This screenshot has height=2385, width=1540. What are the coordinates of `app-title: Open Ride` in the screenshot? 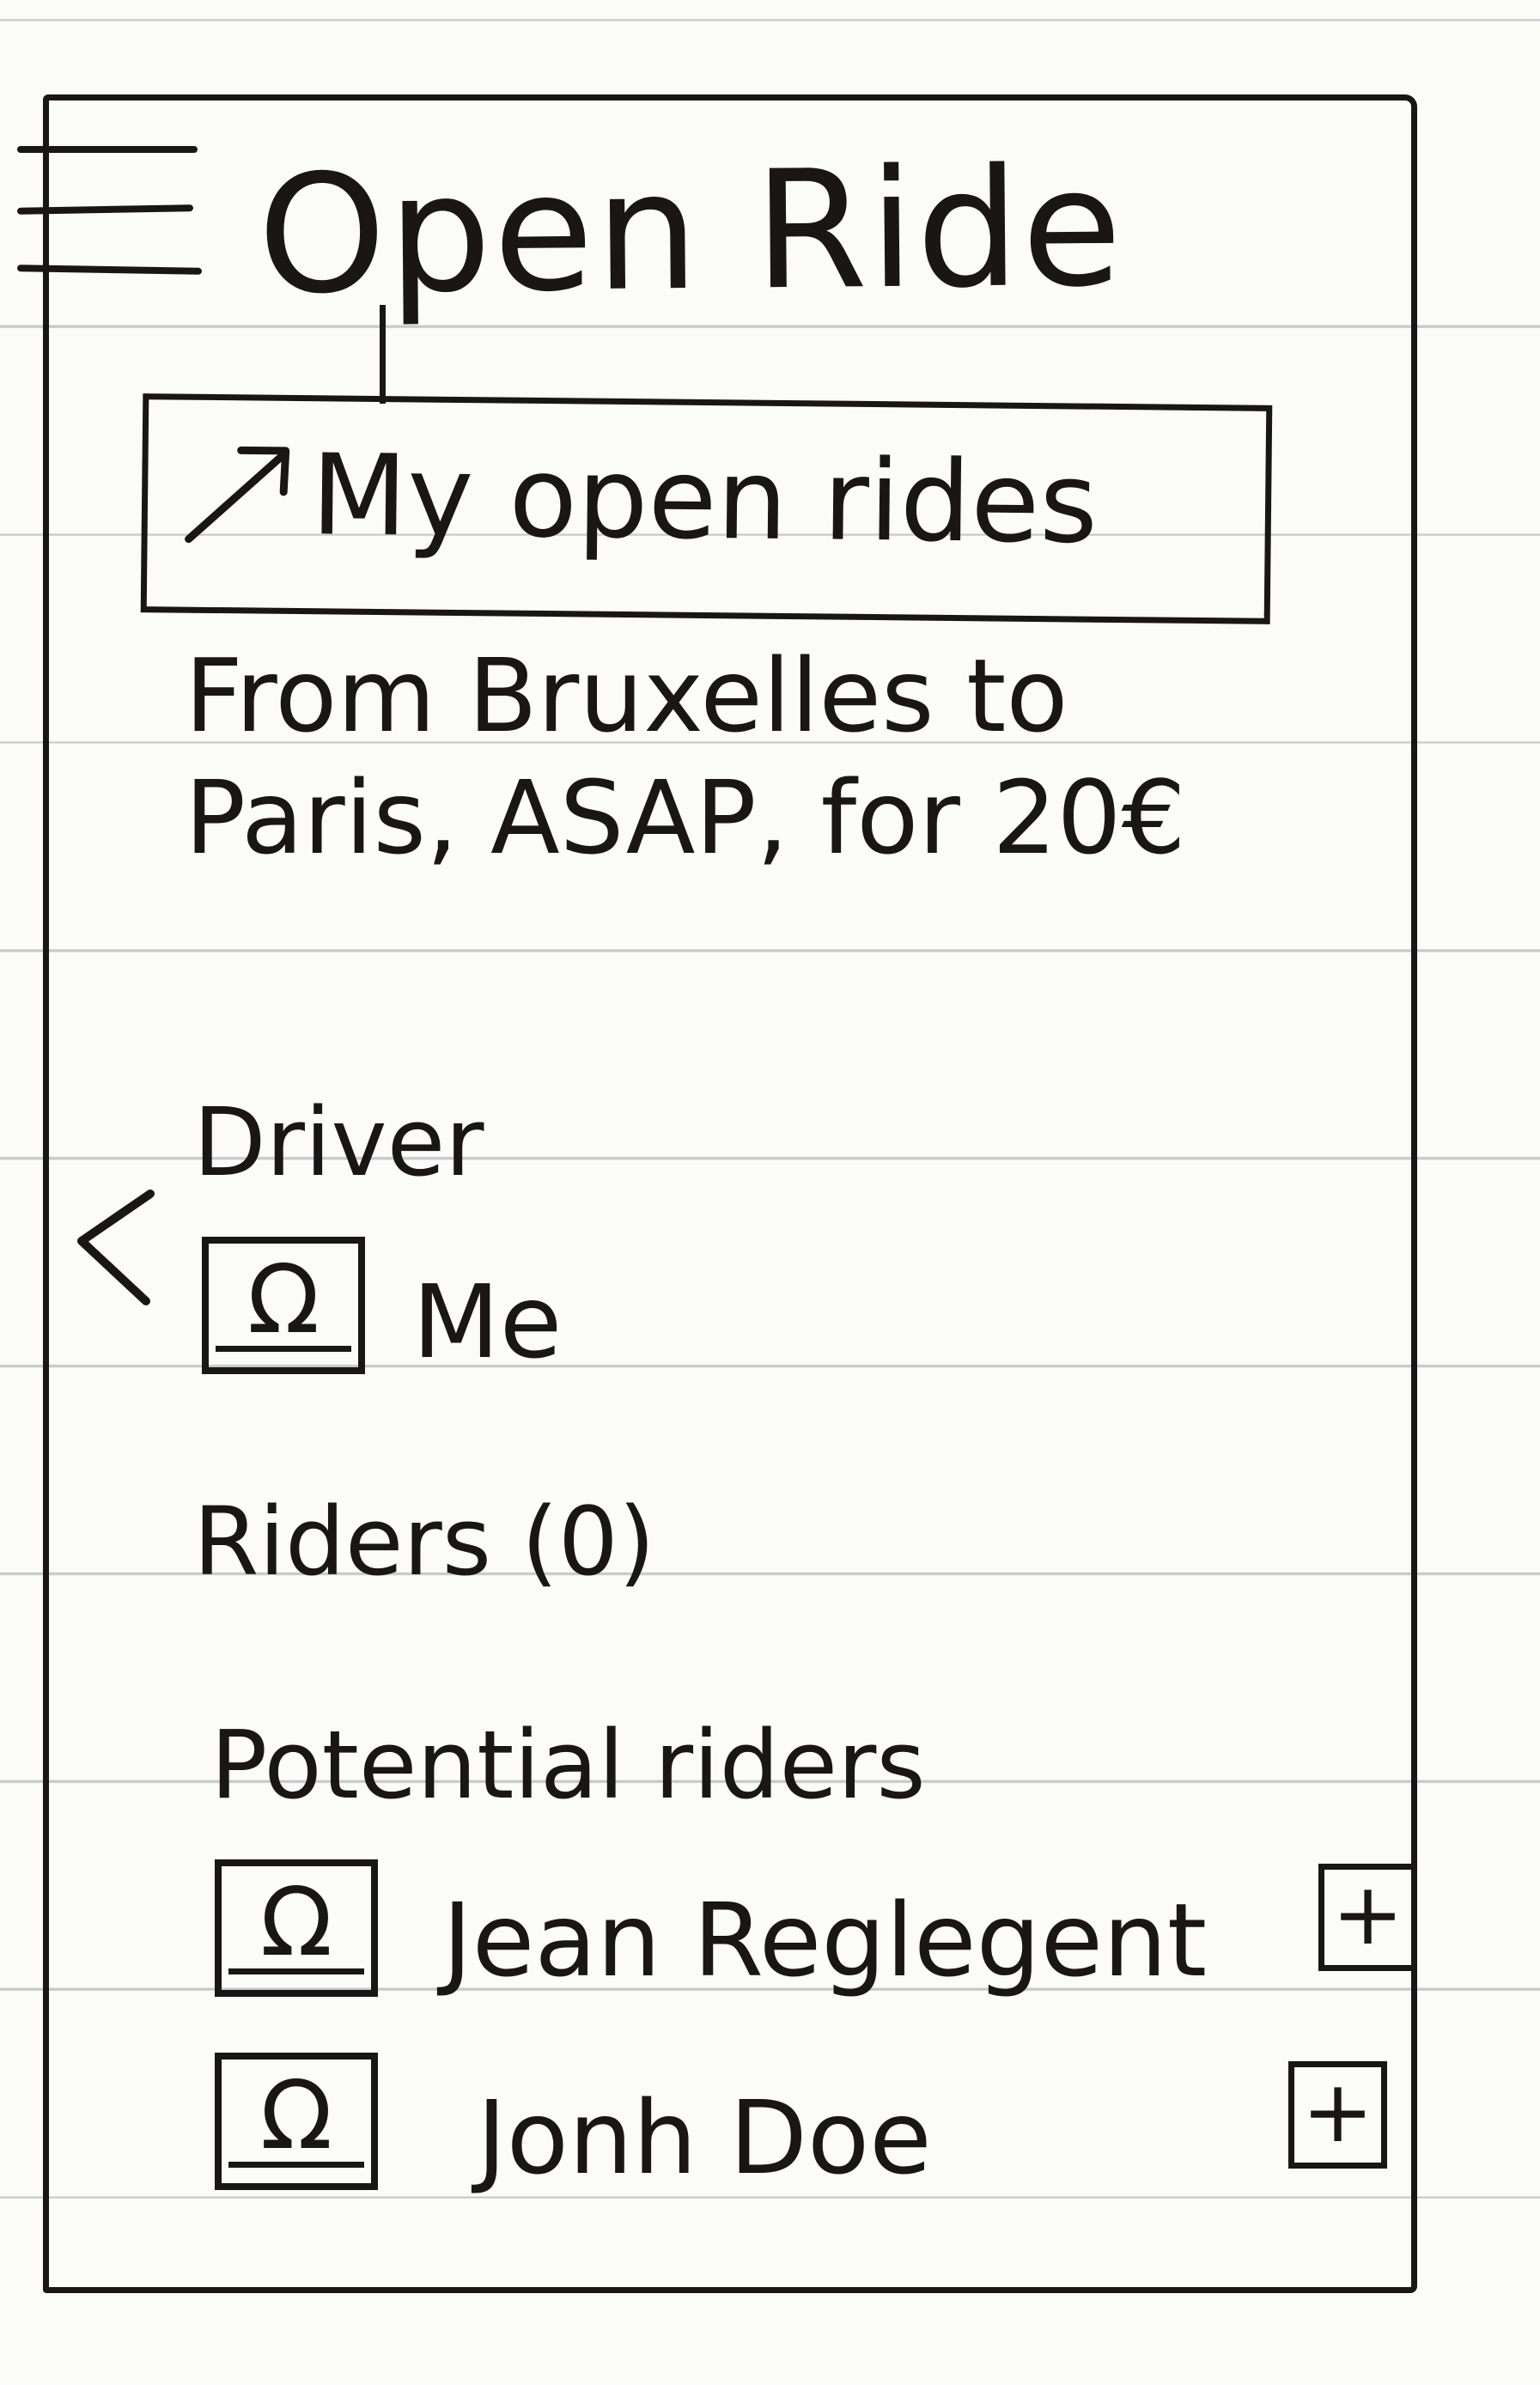 It's located at (691, 231).